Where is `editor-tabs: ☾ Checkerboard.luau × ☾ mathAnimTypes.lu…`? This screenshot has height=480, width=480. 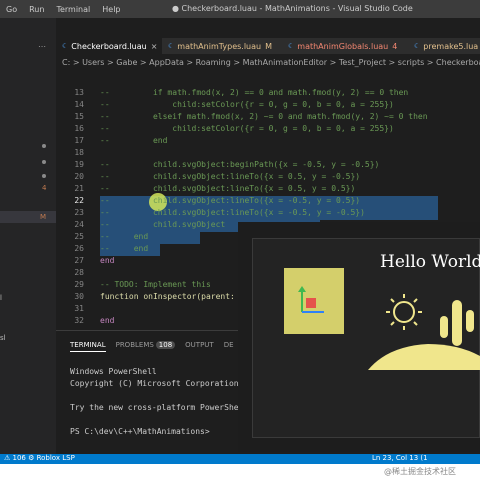
editor-tabs: ☾ Checkerboard.luau × ☾ mathAnimTypes.lu… is located at coordinates (268, 46).